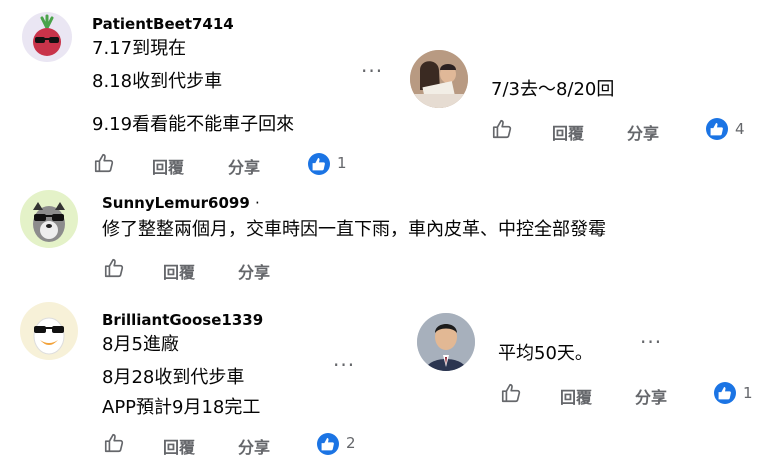  I want to click on comment-author: BrilliantGoose1339, so click(182, 320).